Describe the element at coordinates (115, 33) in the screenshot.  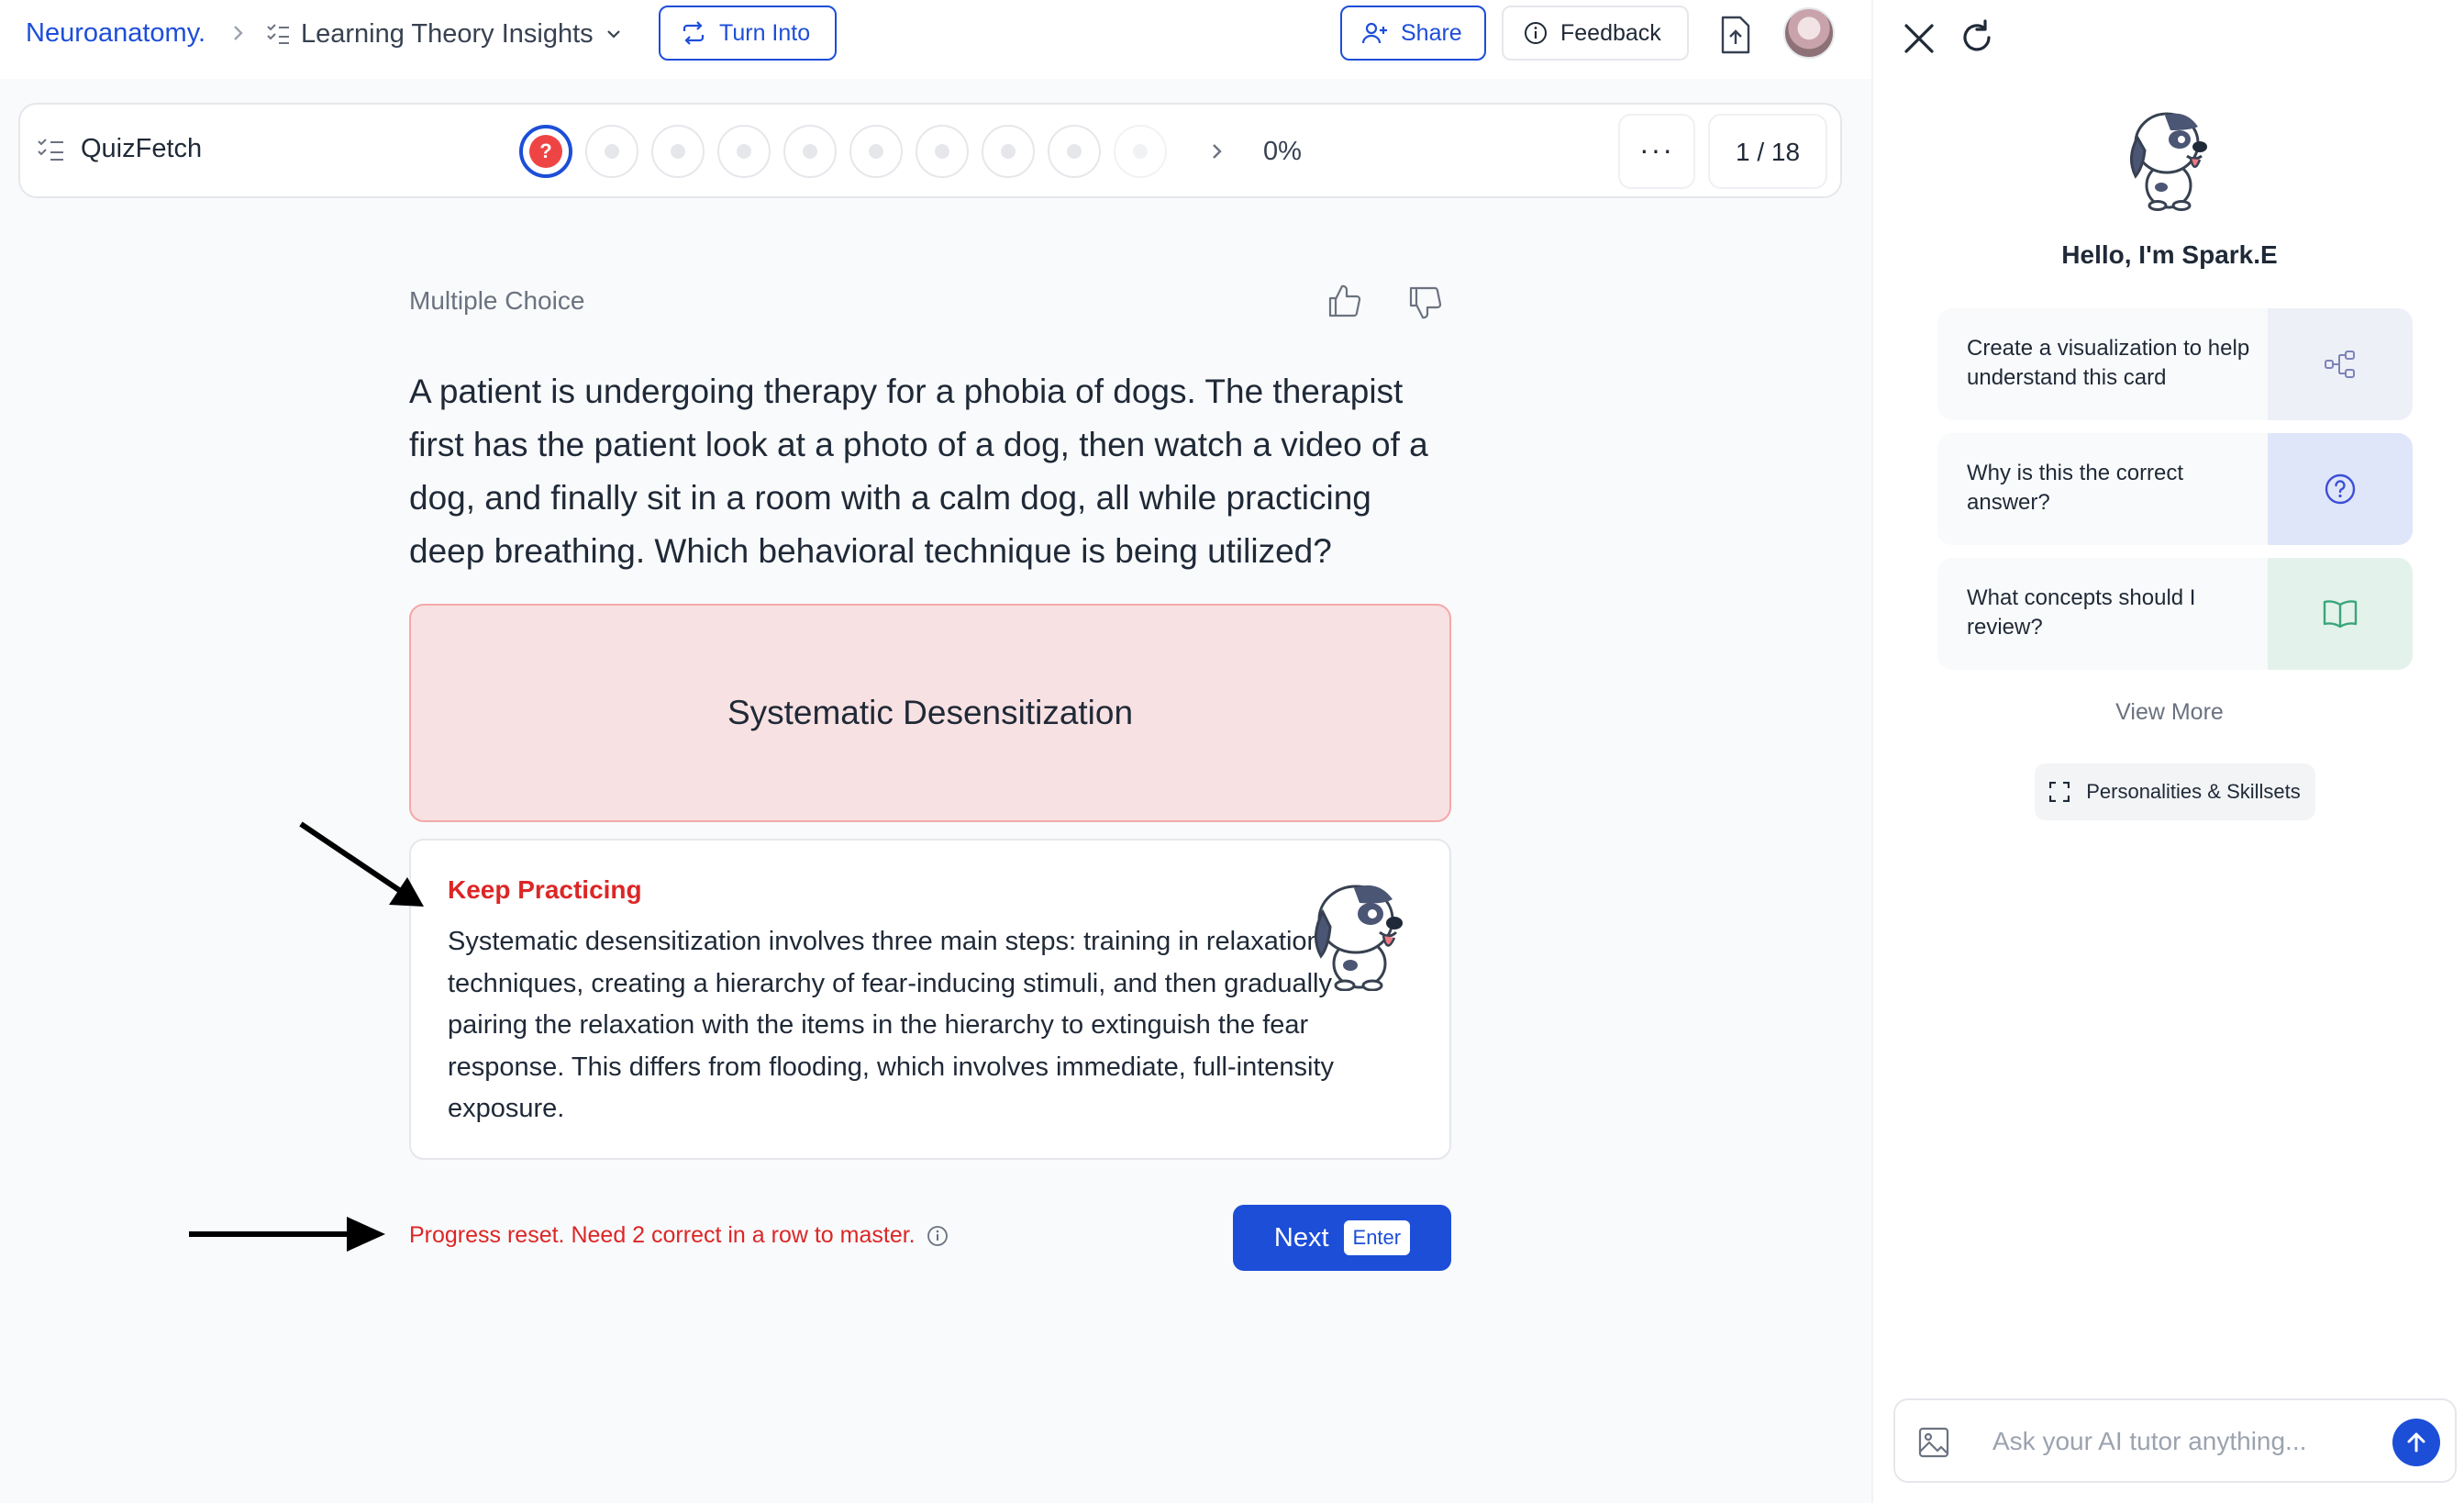
I see `breadcrumb-root-link: Neuroanatomy.` at that location.